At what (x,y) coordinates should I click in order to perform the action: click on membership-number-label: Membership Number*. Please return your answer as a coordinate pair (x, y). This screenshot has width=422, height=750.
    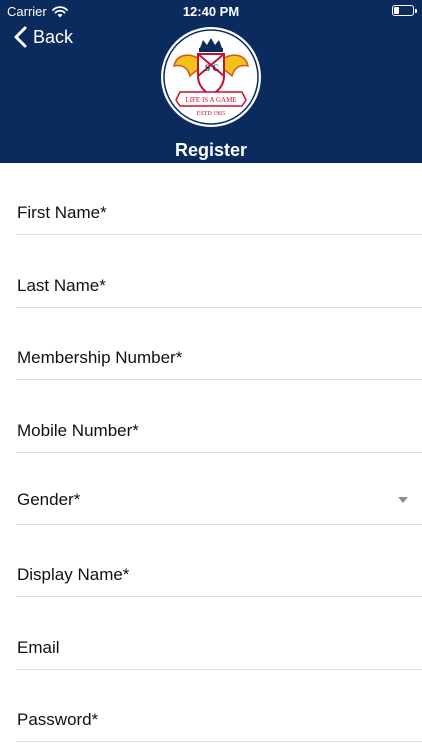
    Looking at the image, I should click on (100, 357).